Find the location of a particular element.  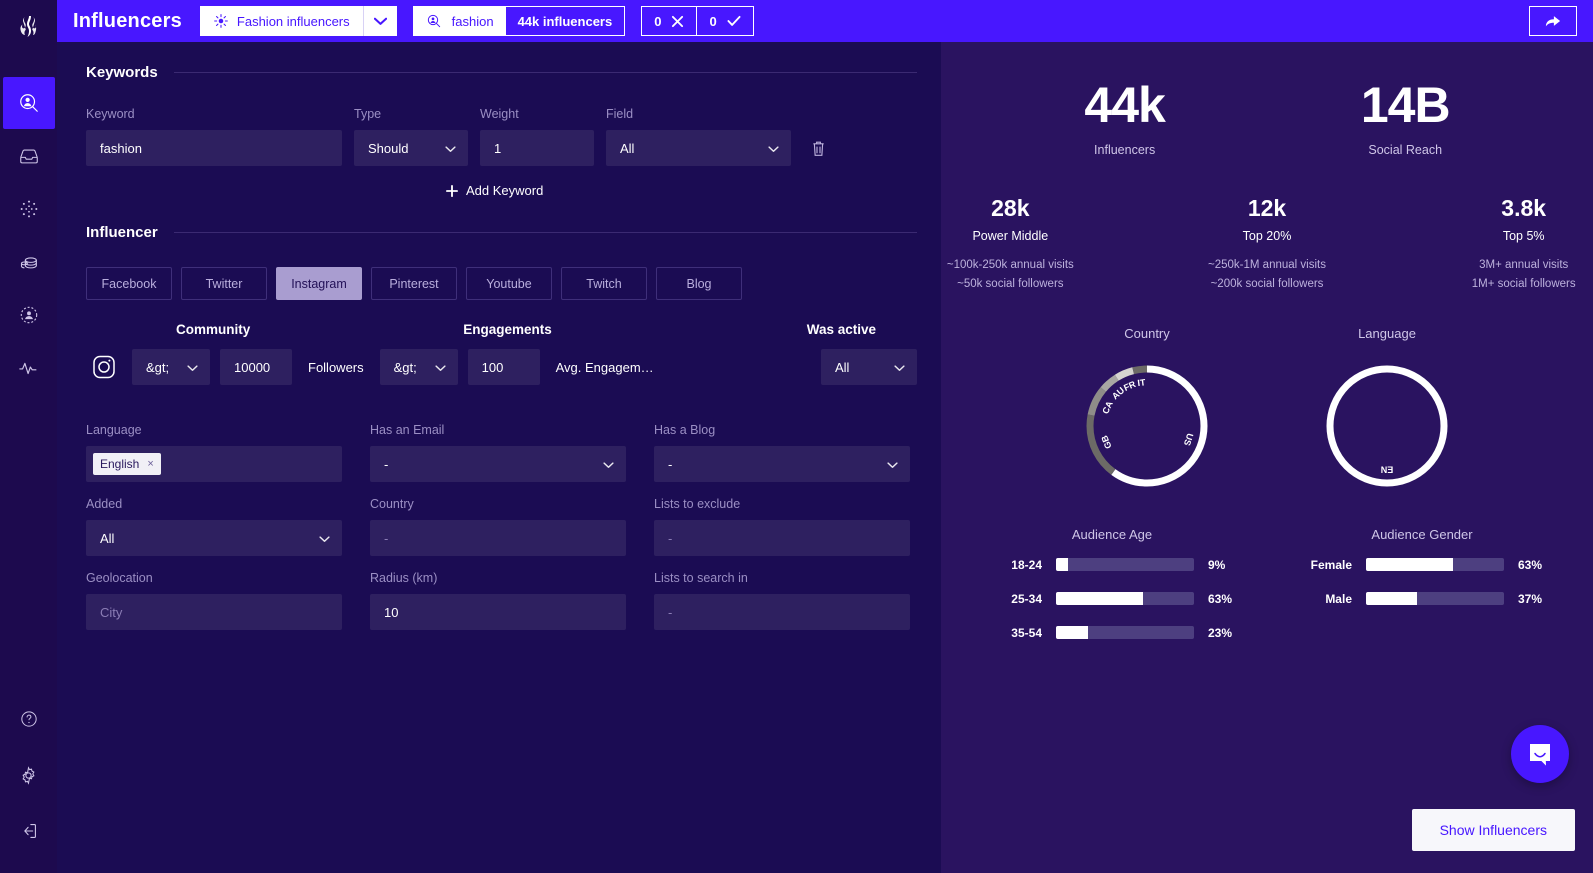

country-field-group: Country - is located at coordinates (498, 526).